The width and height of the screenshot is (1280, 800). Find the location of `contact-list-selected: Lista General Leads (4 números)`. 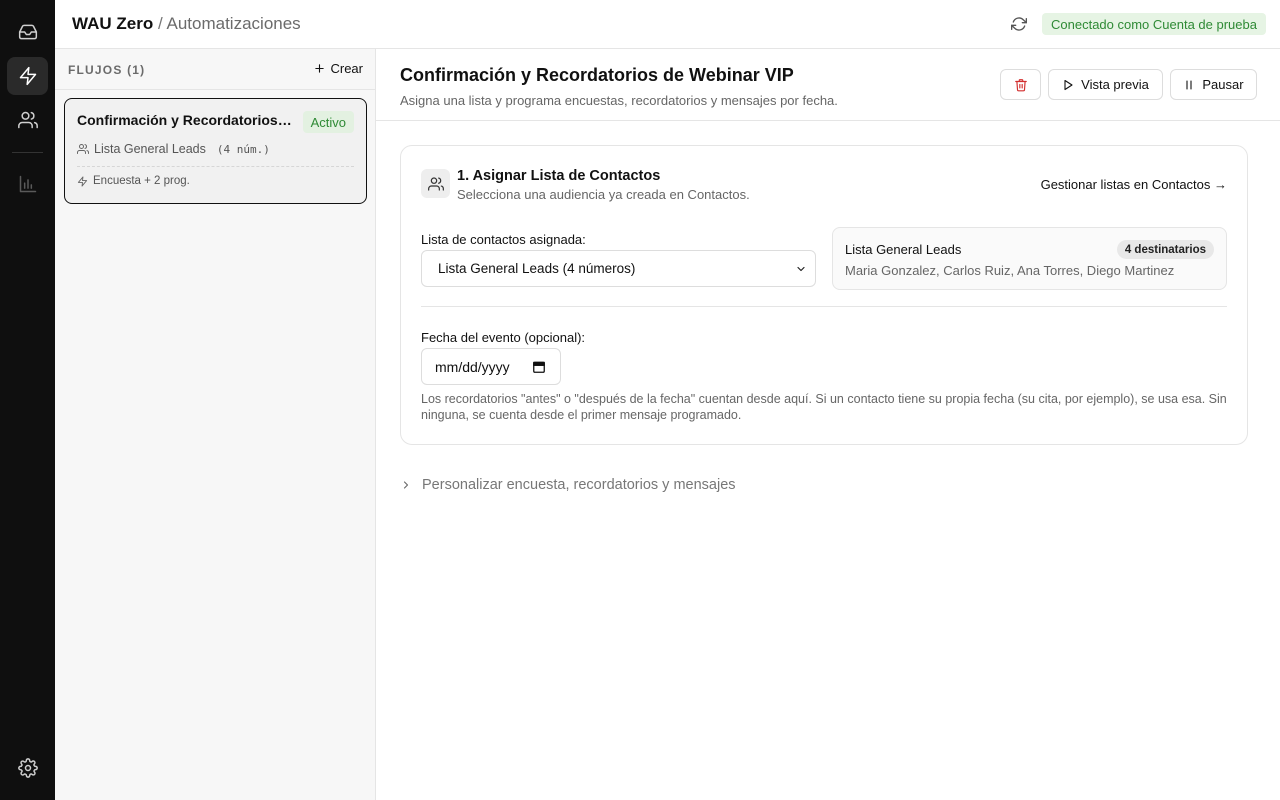

contact-list-selected: Lista General Leads (4 números) is located at coordinates (537, 268).